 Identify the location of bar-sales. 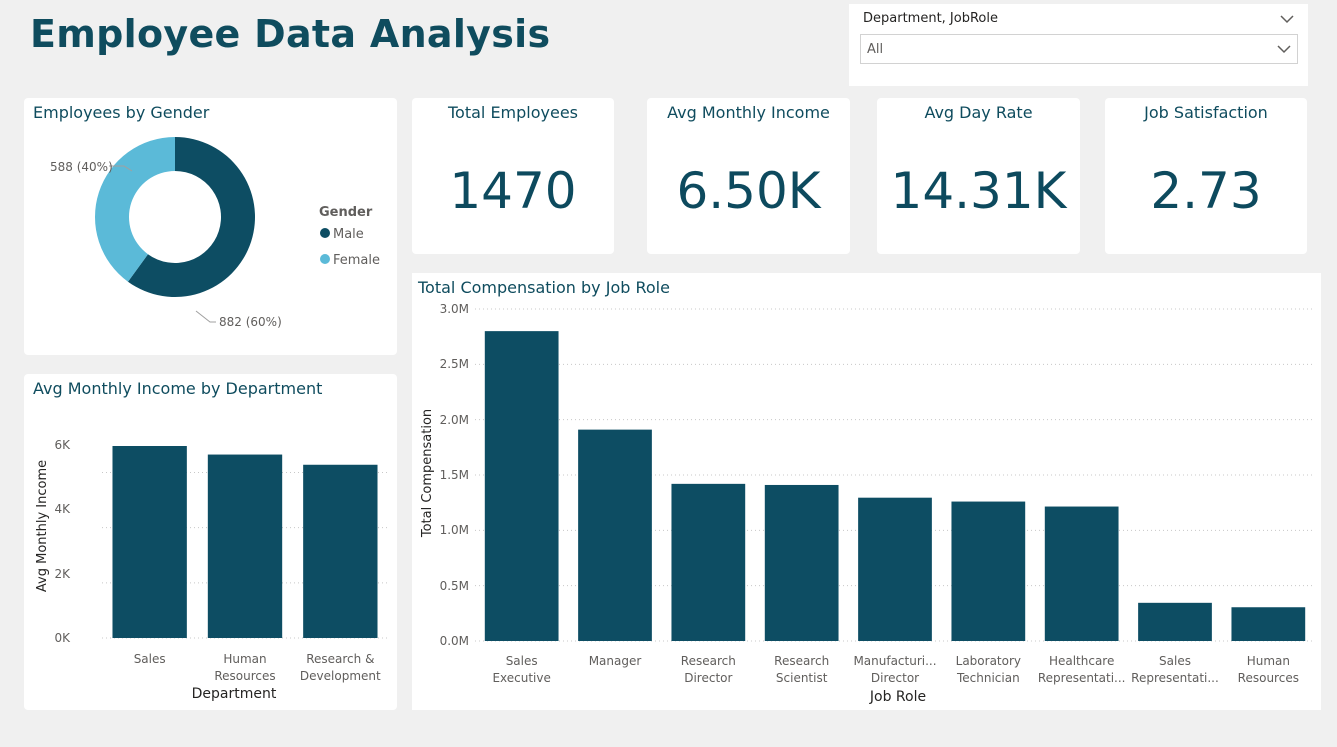
(149, 542).